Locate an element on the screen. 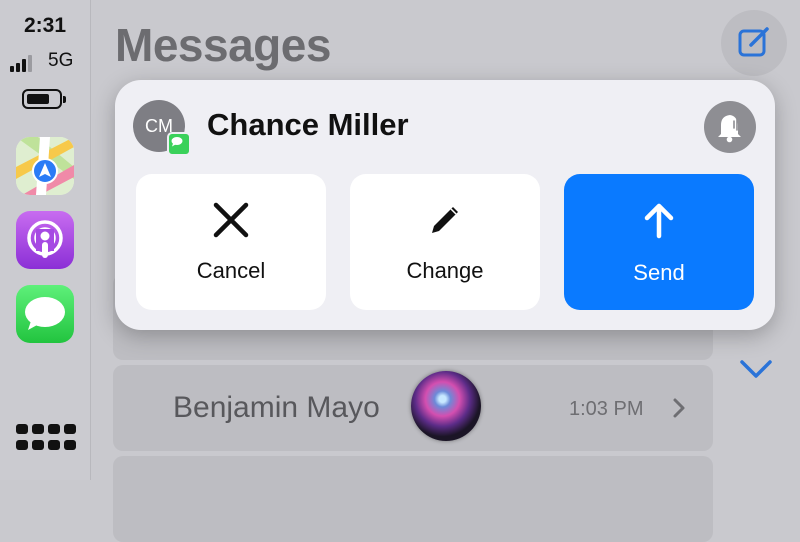 Image resolution: width=800 pixels, height=542 pixels. network-type: 5G is located at coordinates (61, 60).